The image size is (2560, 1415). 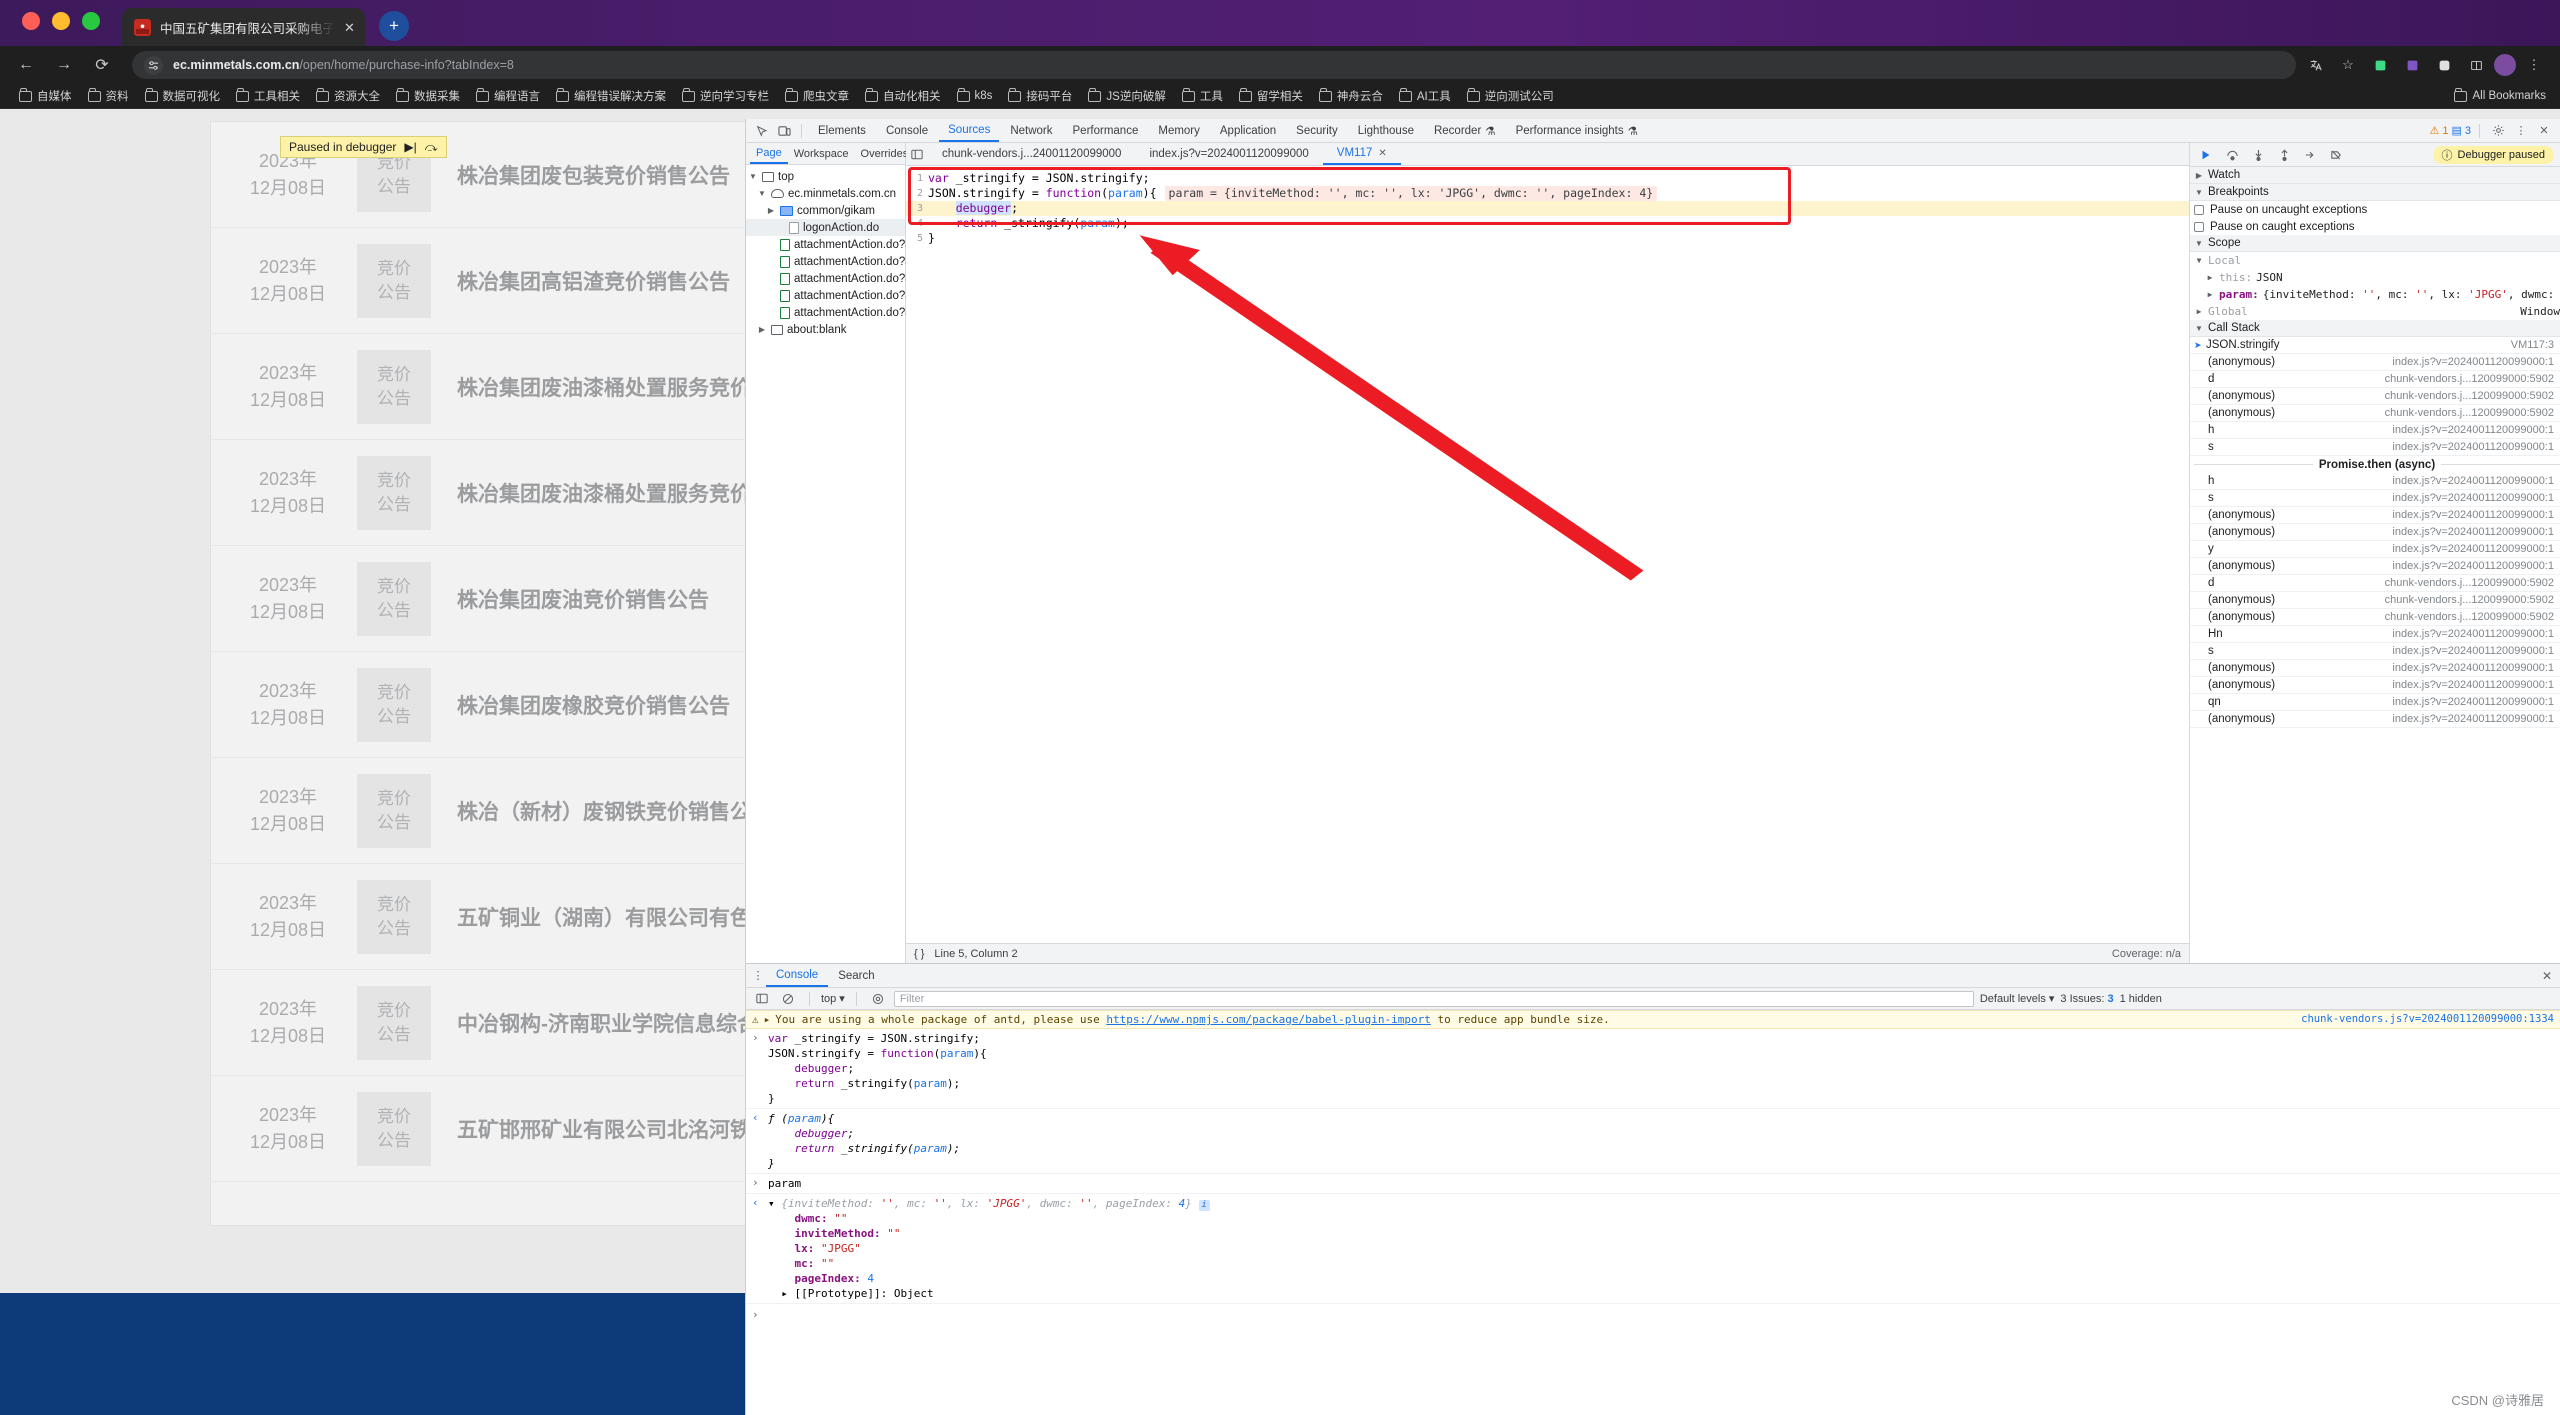 What do you see at coordinates (856, 975) in the screenshot?
I see `drawer-tab-search: Search` at bounding box center [856, 975].